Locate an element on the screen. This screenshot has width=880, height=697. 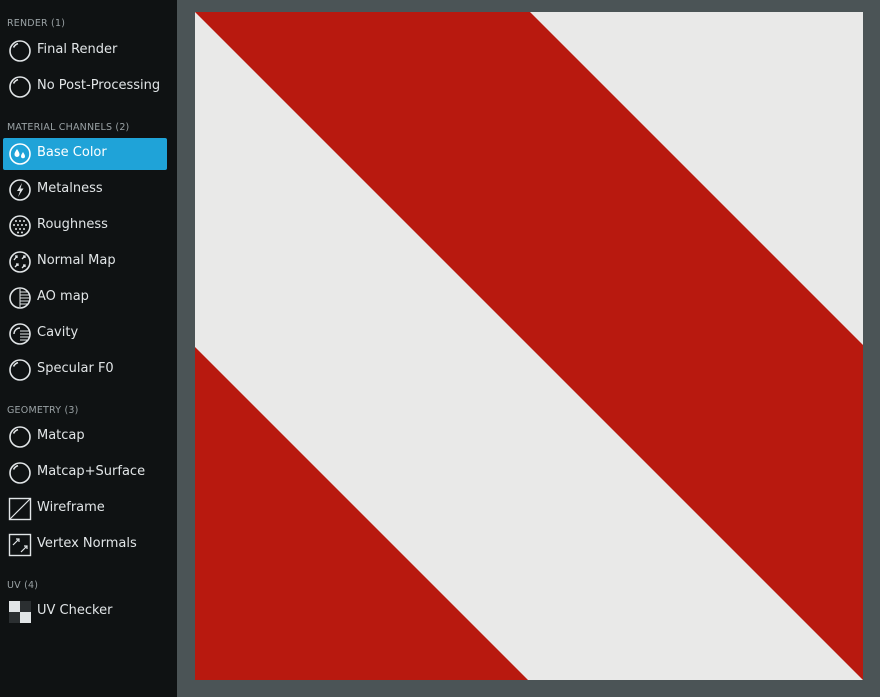
sidebar-item-matcap: Matcap is located at coordinates (85, 437).